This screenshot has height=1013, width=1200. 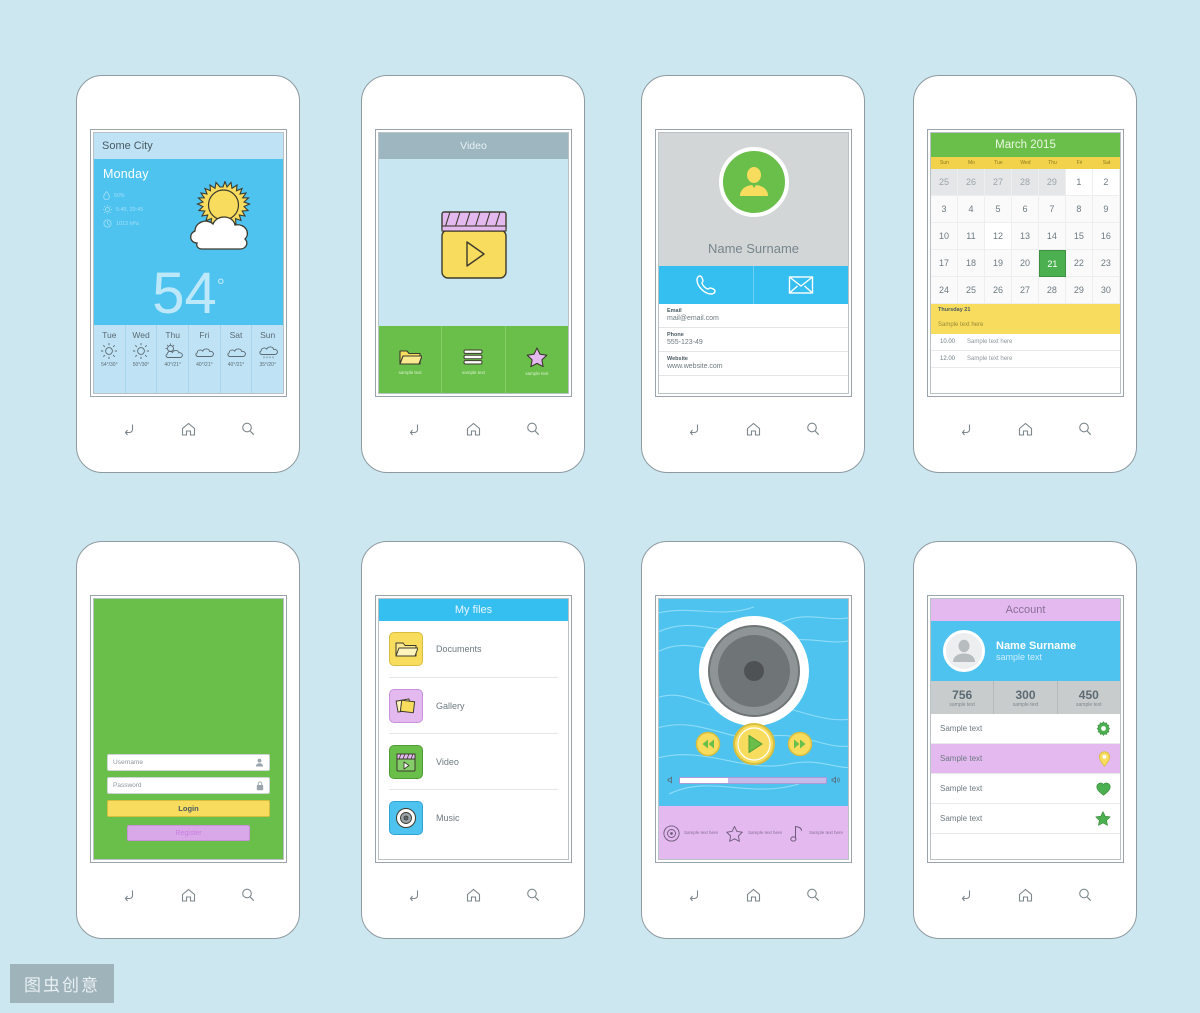 I want to click on username-field: Username, so click(x=188, y=762).